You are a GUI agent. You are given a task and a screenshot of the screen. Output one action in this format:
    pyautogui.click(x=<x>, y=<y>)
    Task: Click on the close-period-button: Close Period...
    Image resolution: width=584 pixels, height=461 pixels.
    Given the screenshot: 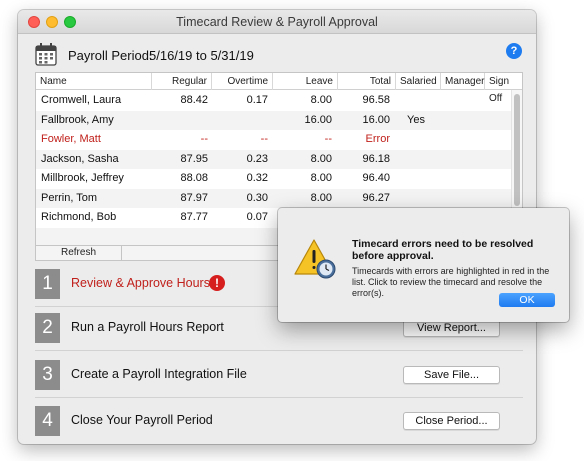 What is the action you would take?
    pyautogui.click(x=451, y=421)
    